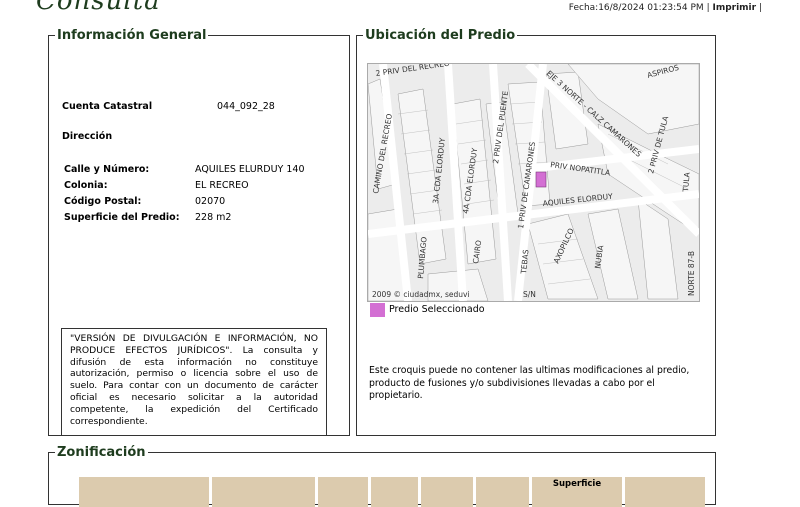 The image size is (800, 507). Describe the element at coordinates (107, 106) in the screenshot. I see `cuenta-label: Cuenta Catastral` at that location.